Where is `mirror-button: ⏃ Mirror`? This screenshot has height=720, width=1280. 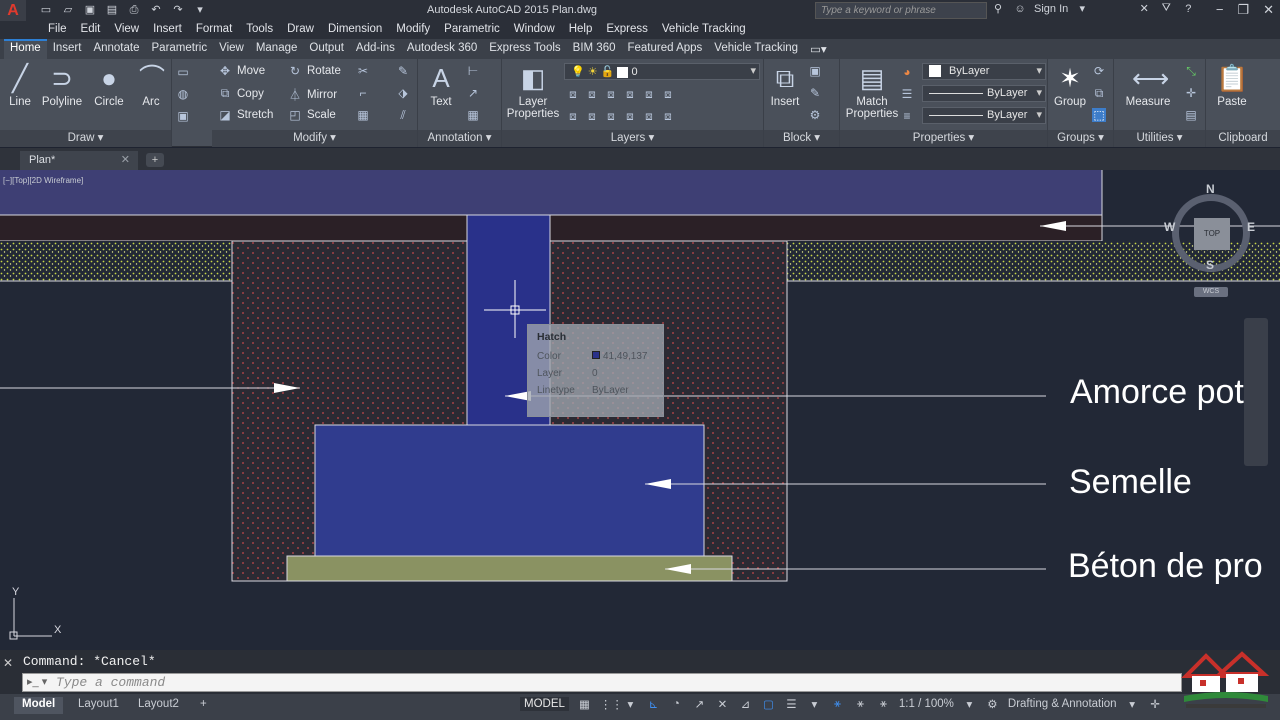 mirror-button: ⏃ Mirror is located at coordinates (312, 94).